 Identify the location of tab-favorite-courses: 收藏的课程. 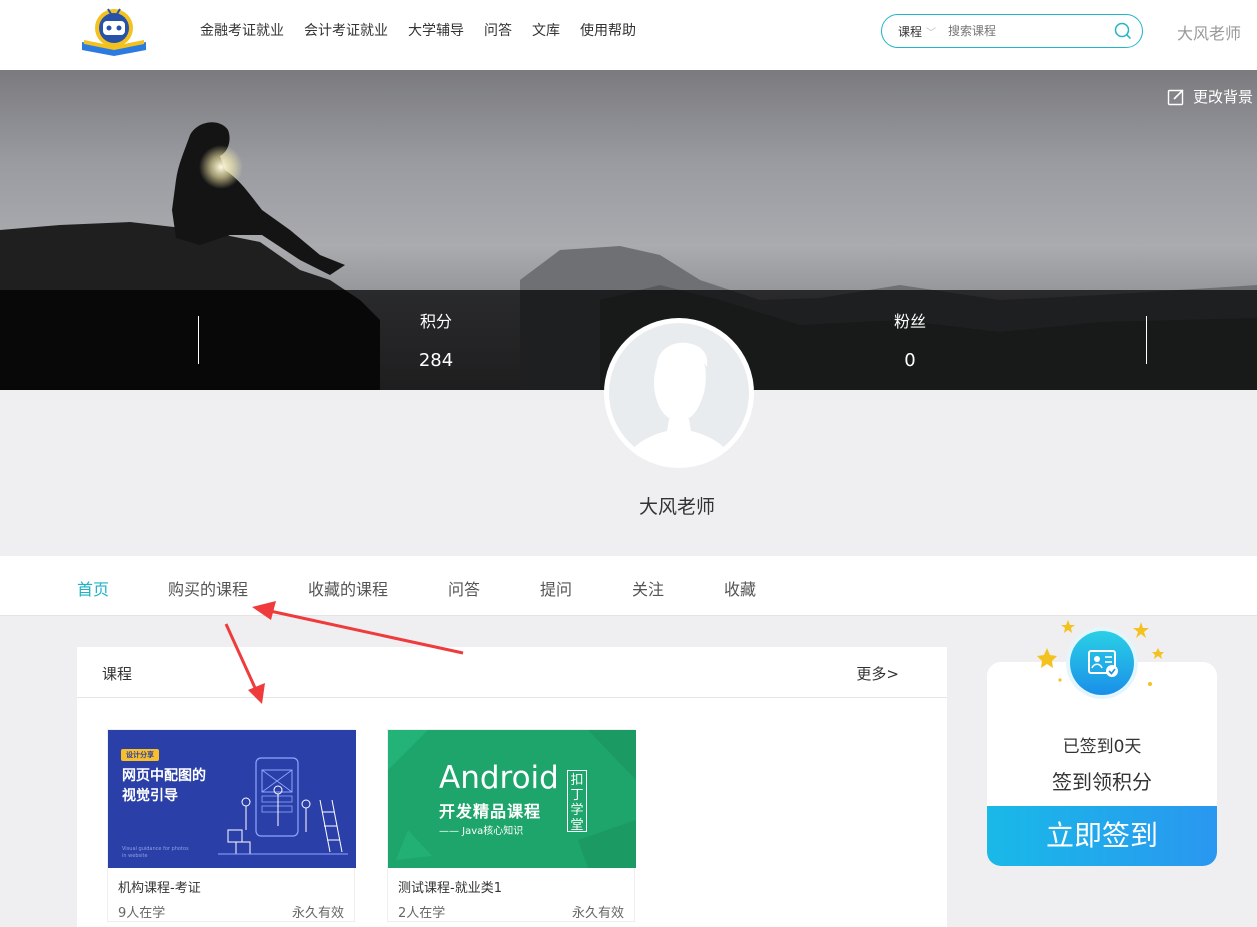
(348, 588).